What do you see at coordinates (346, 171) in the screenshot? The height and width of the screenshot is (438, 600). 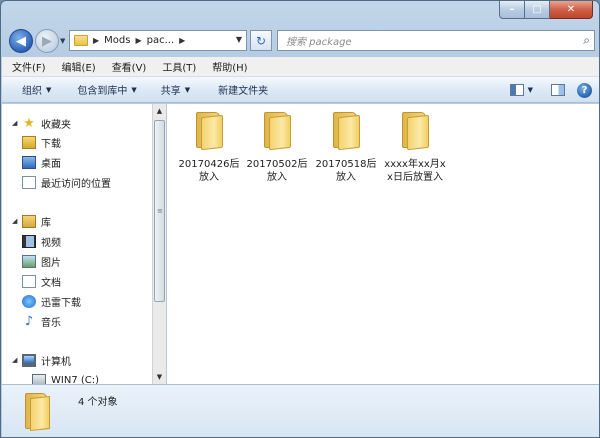 I see `folder-name: 20170518后放入` at bounding box center [346, 171].